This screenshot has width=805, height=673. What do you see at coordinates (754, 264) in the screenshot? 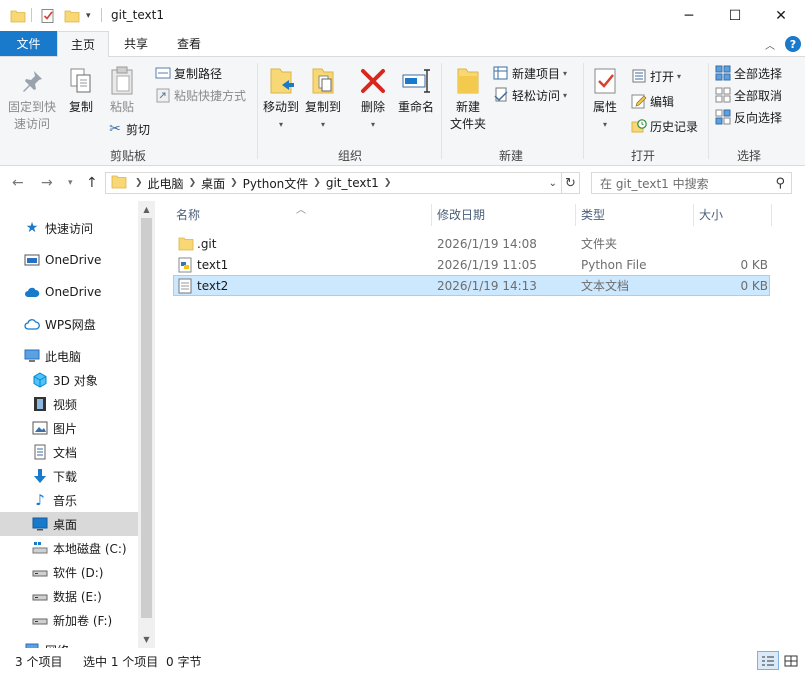
I see `file-size: 0 KB` at bounding box center [754, 264].